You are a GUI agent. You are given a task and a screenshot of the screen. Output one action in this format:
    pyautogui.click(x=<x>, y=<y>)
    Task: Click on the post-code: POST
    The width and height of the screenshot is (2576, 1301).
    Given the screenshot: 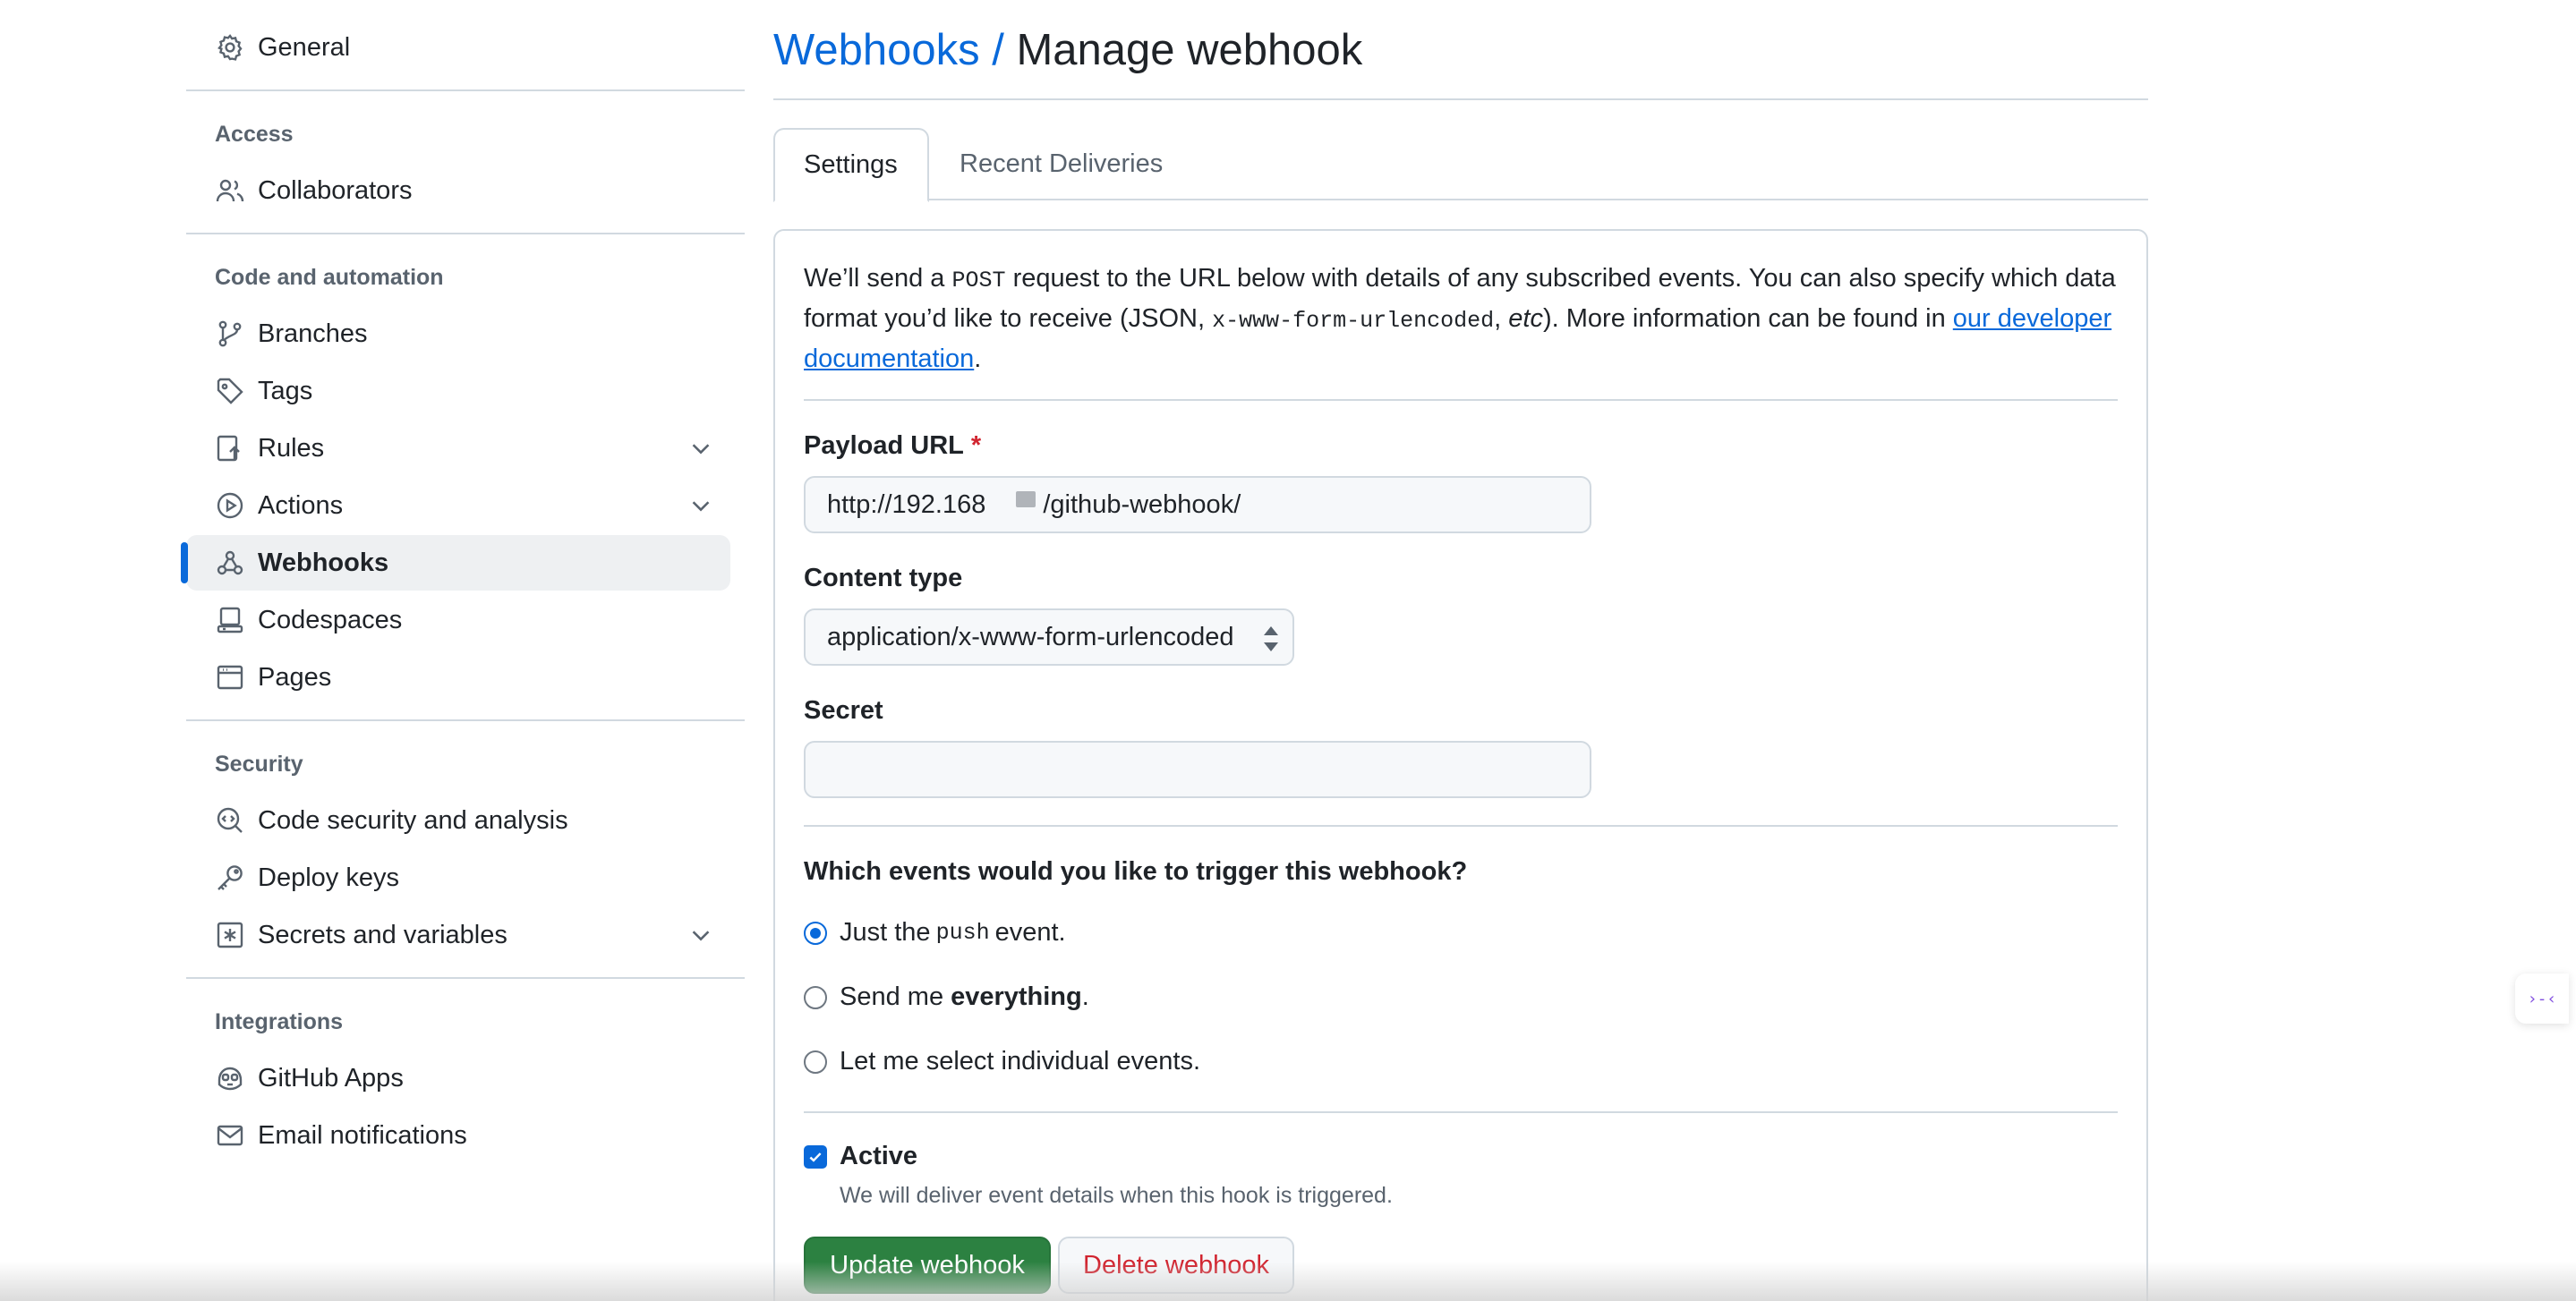 What is the action you would take?
    pyautogui.click(x=978, y=280)
    